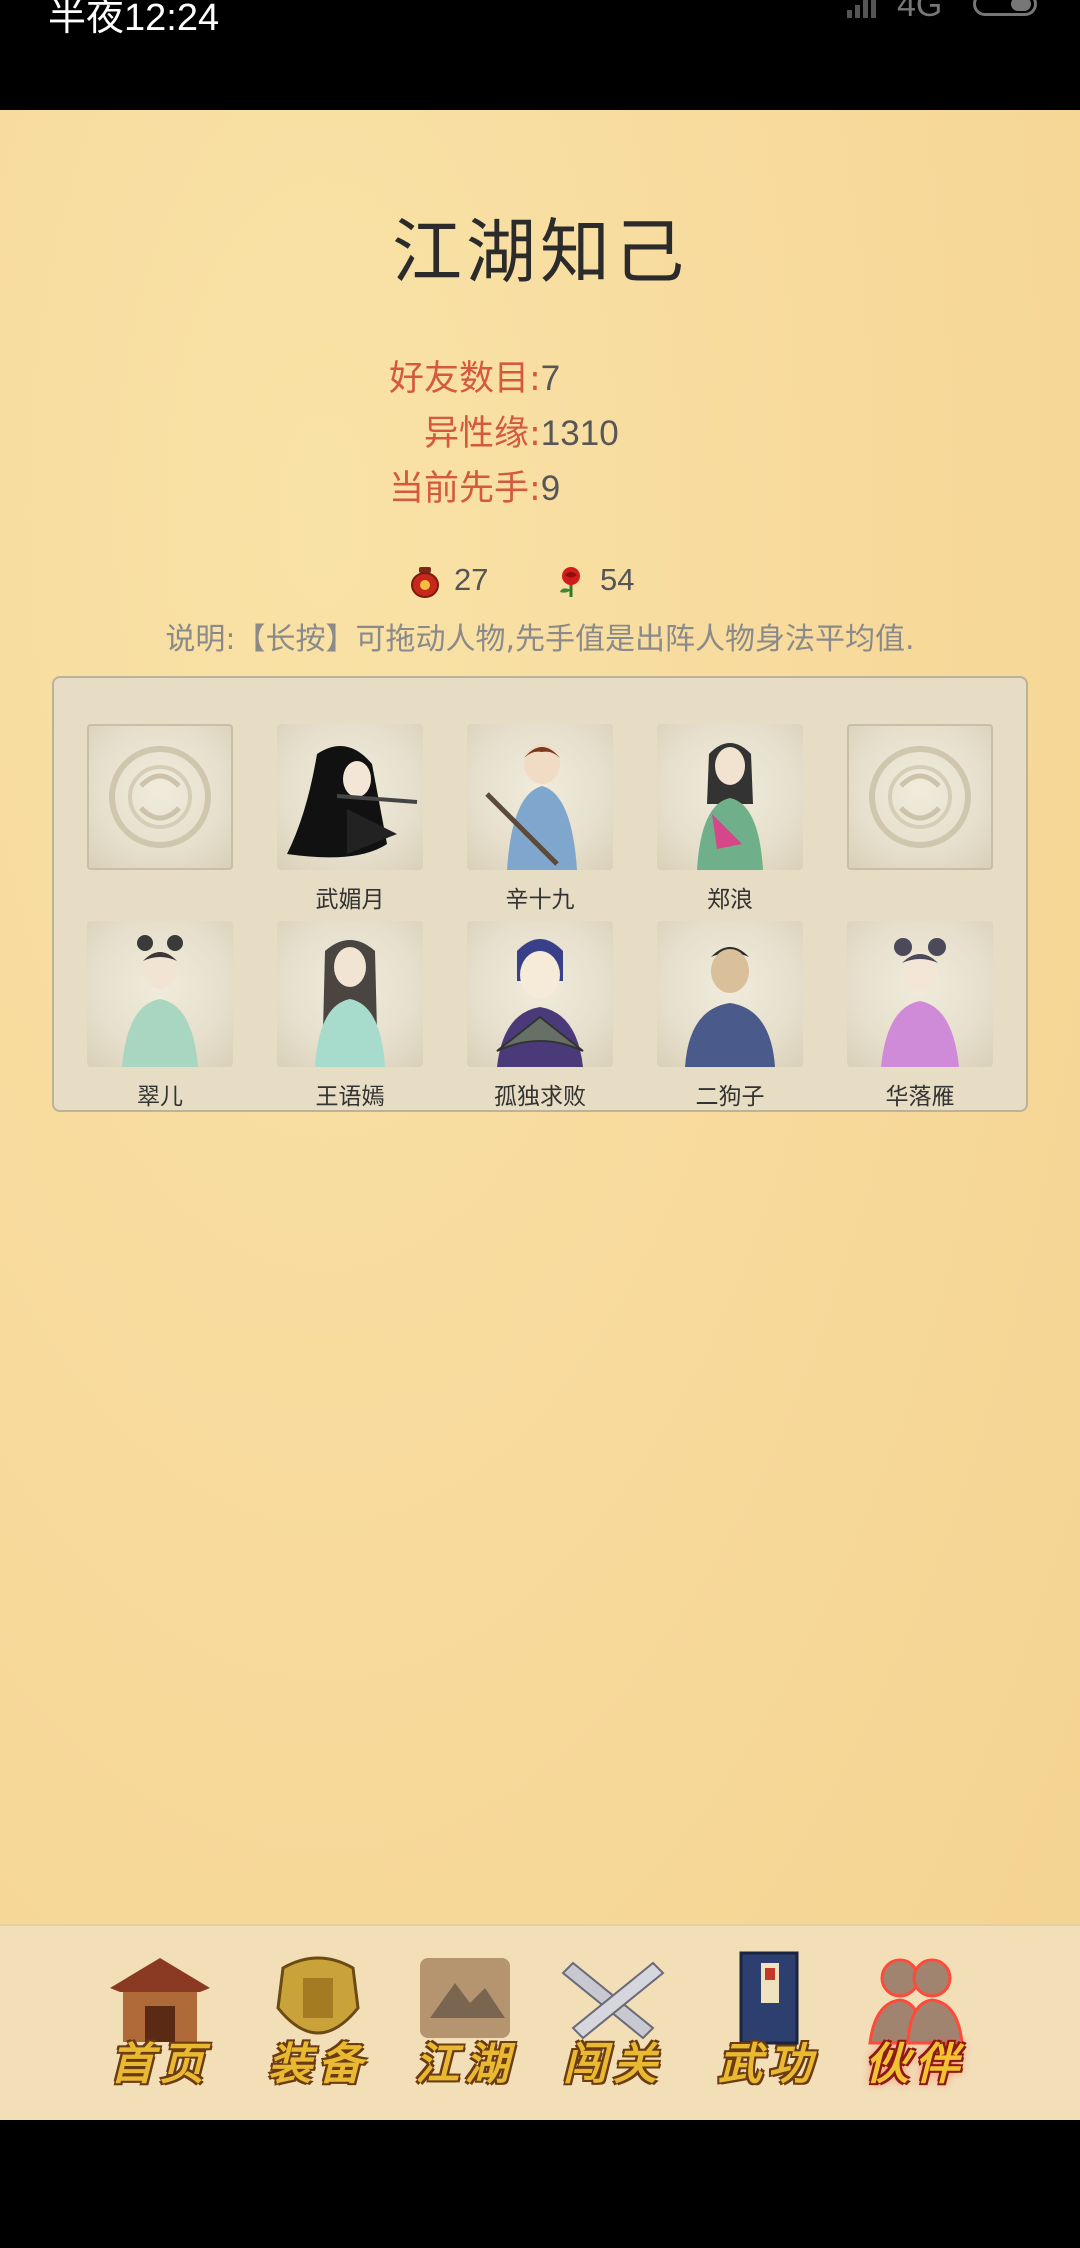  I want to click on tab-label: 闯关, so click(613, 2064).